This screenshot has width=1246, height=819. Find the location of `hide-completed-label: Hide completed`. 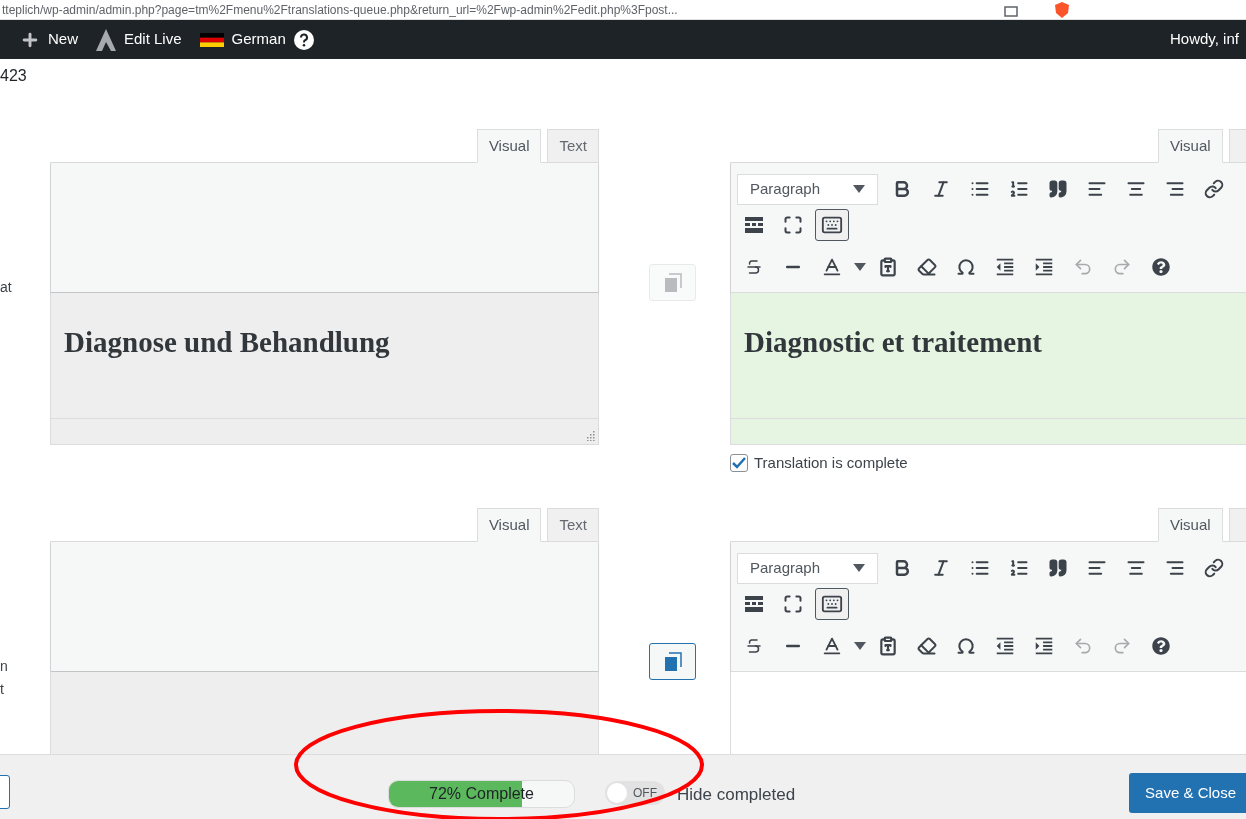

hide-completed-label: Hide completed is located at coordinates (736, 795).